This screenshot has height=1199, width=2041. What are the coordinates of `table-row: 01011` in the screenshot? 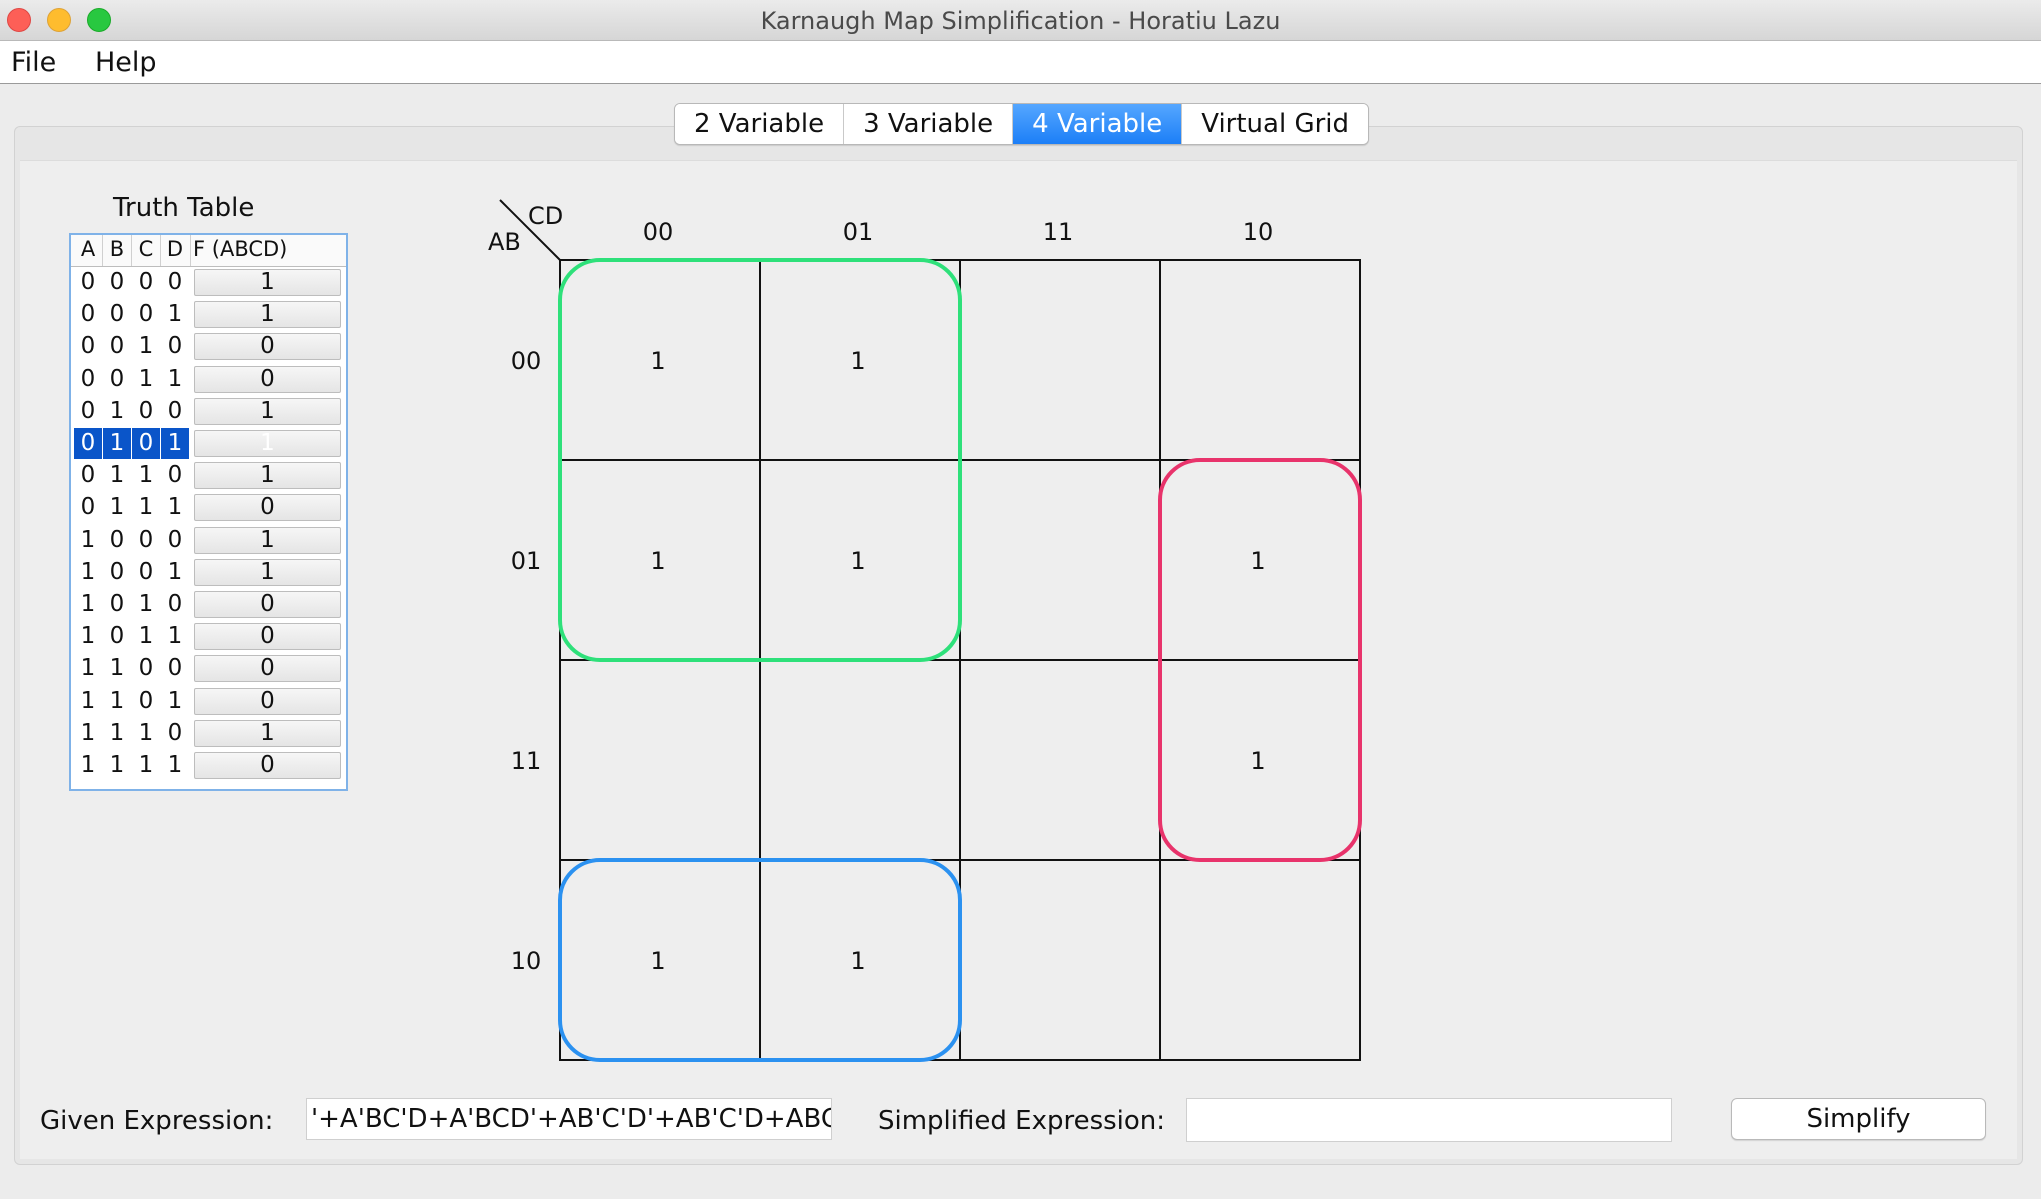 It's located at (208, 444).